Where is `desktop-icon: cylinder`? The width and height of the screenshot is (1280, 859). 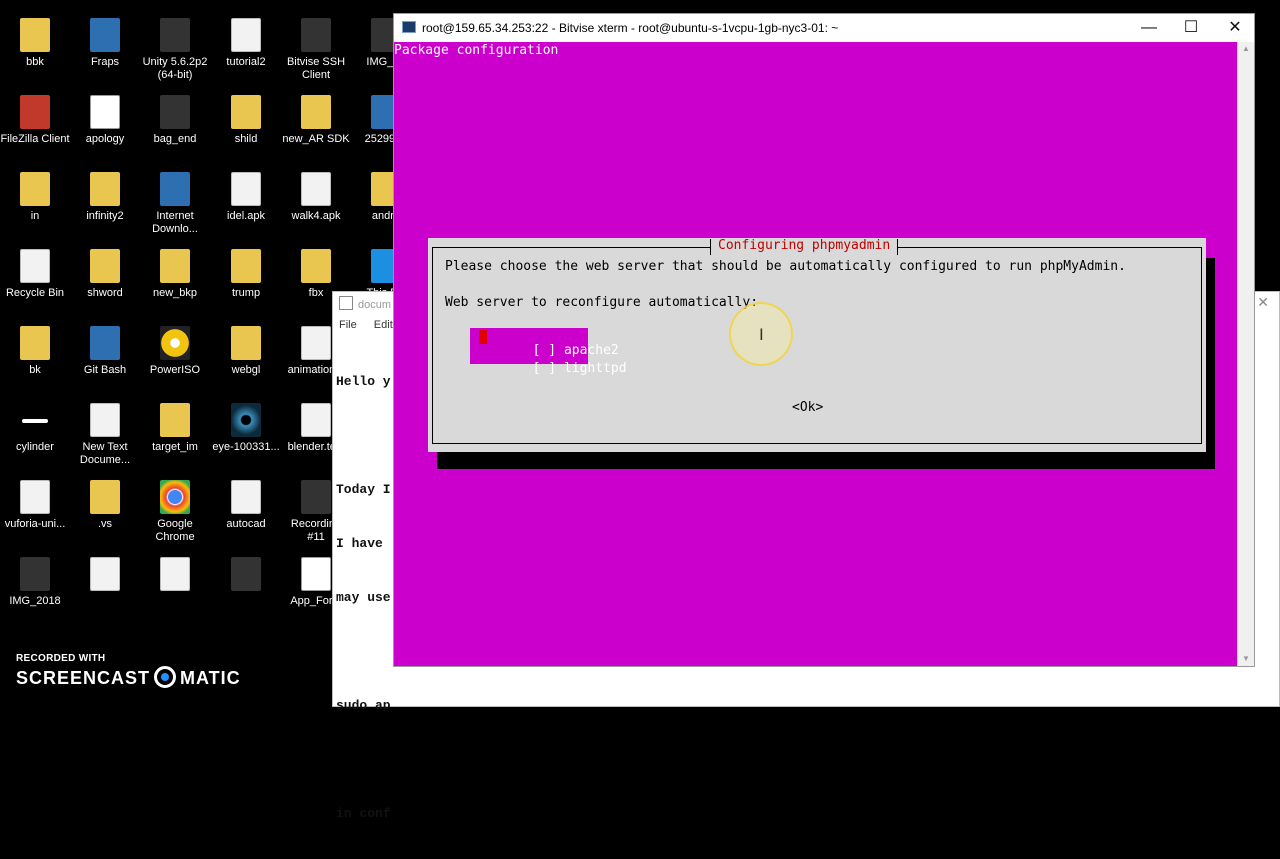 desktop-icon: cylinder is located at coordinates (35, 428).